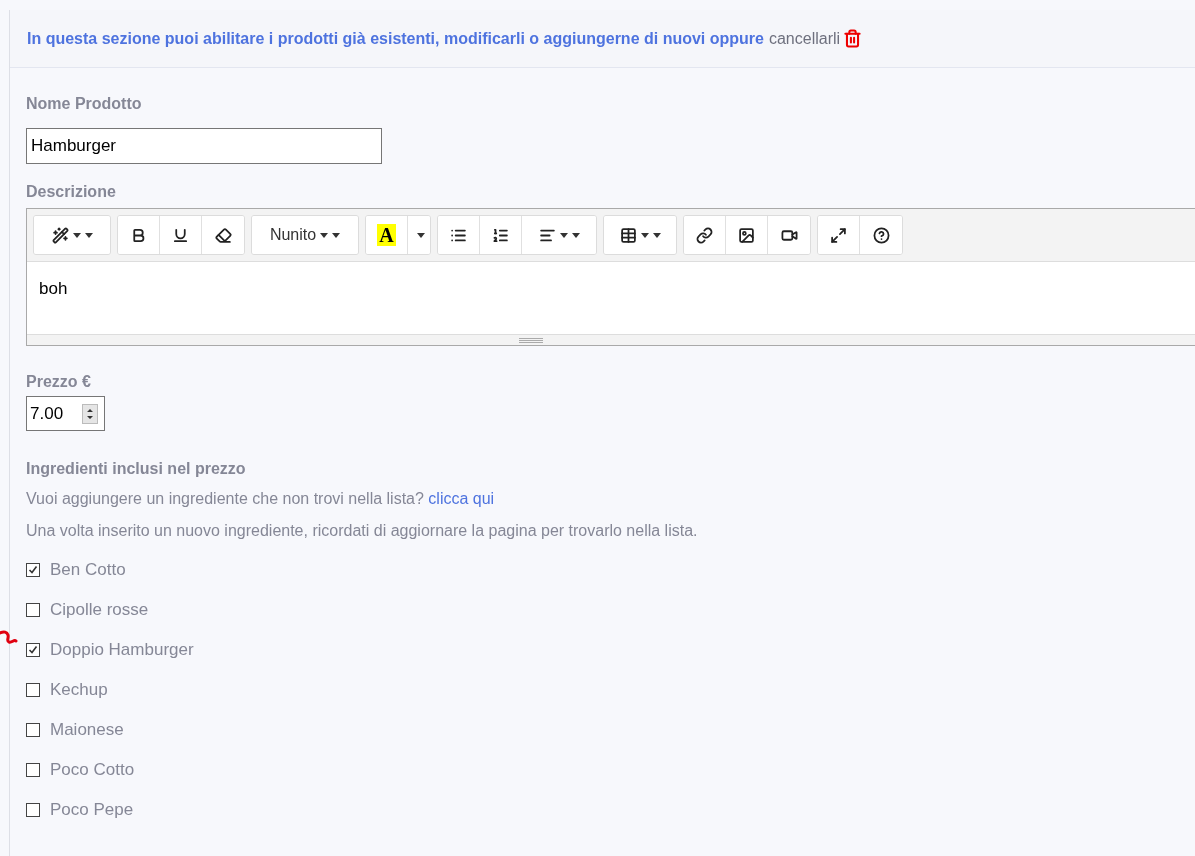 The image size is (1195, 856). What do you see at coordinates (362, 531) in the screenshot?
I see `note-text: Una volta inserito un nuovo ingrediente, ricordati di aggiornare la pagina per trovarlo nella lista.` at bounding box center [362, 531].